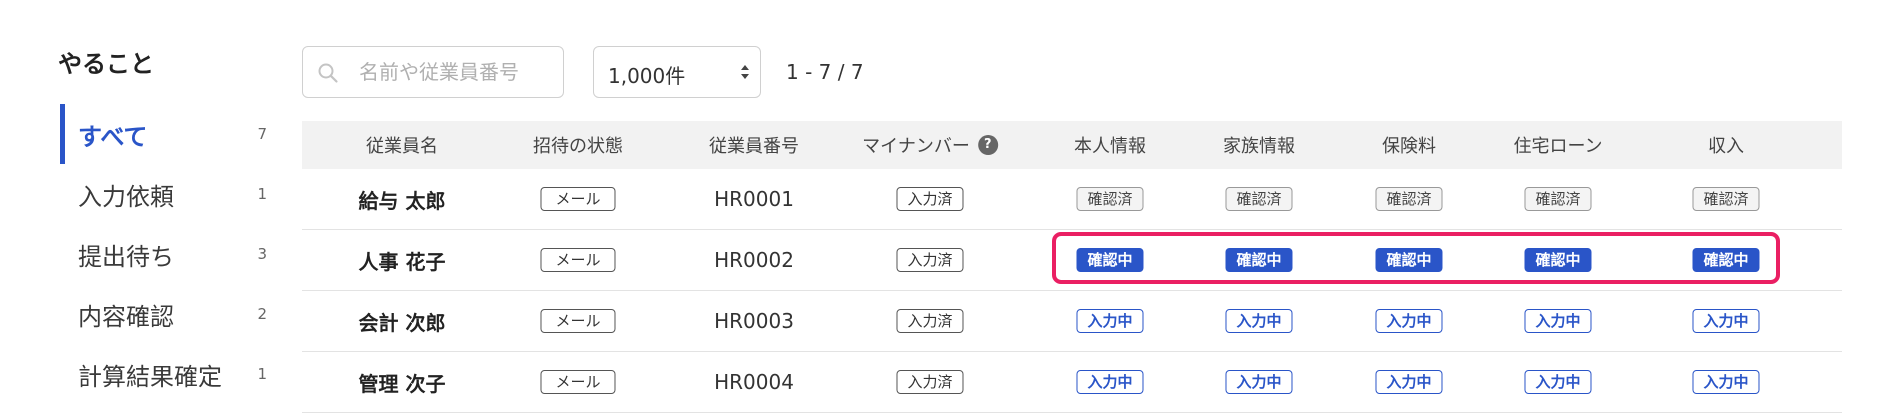 The height and width of the screenshot is (416, 1894). Describe the element at coordinates (647, 76) in the screenshot. I see `per-page-value: 1,000件` at that location.